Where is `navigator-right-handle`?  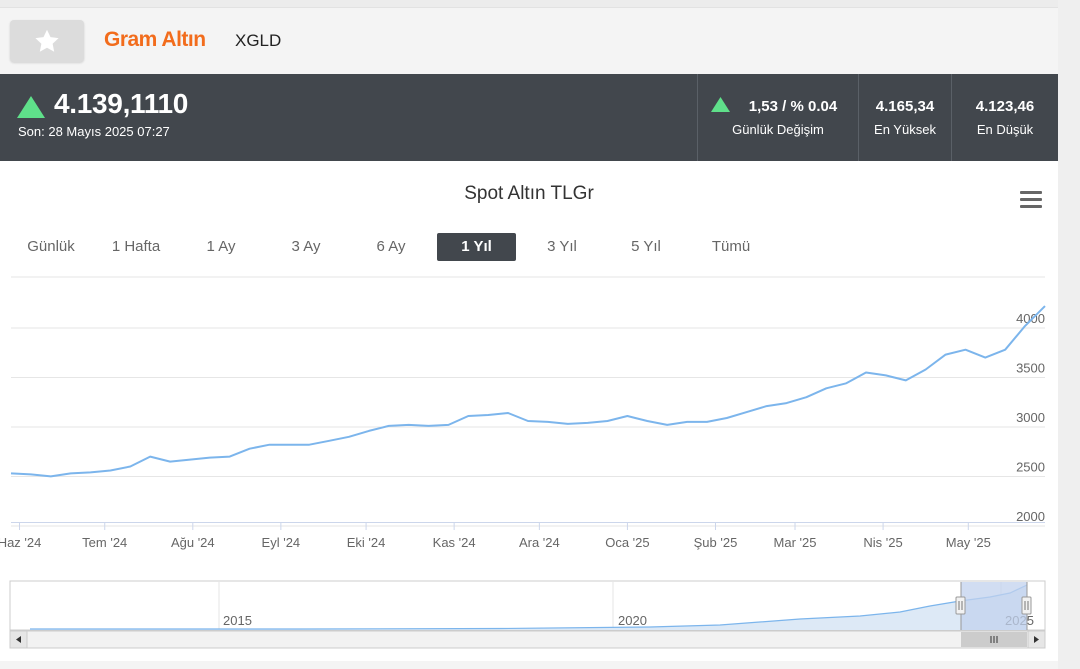 navigator-right-handle is located at coordinates (1026, 605).